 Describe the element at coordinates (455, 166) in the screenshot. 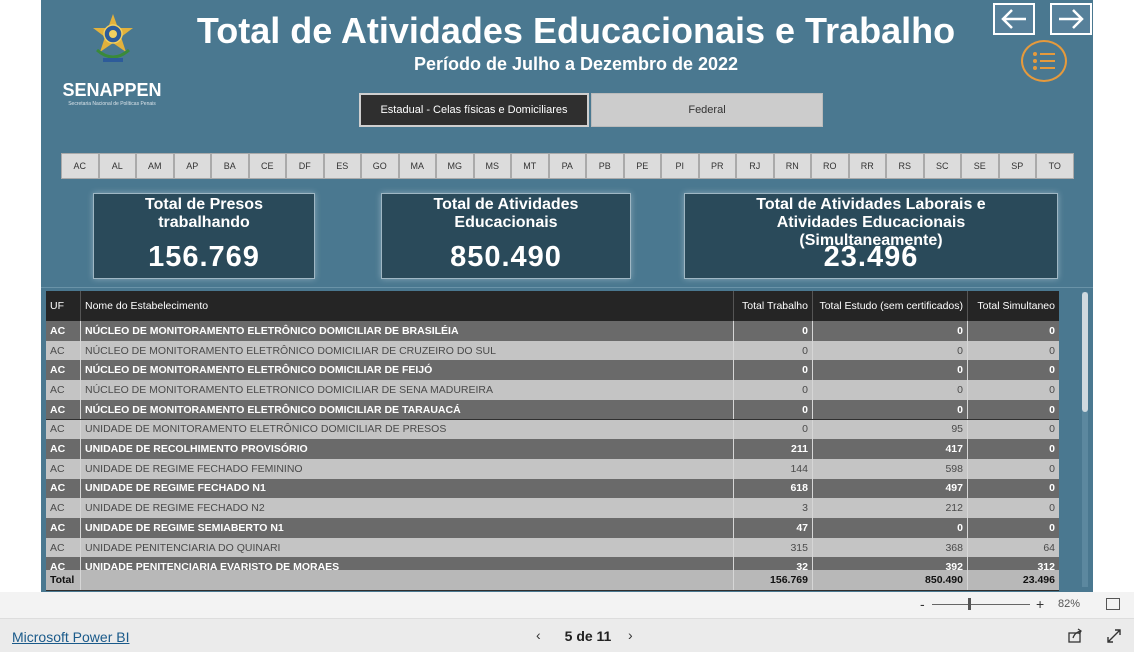

I see `state-filter-mg: MG` at that location.